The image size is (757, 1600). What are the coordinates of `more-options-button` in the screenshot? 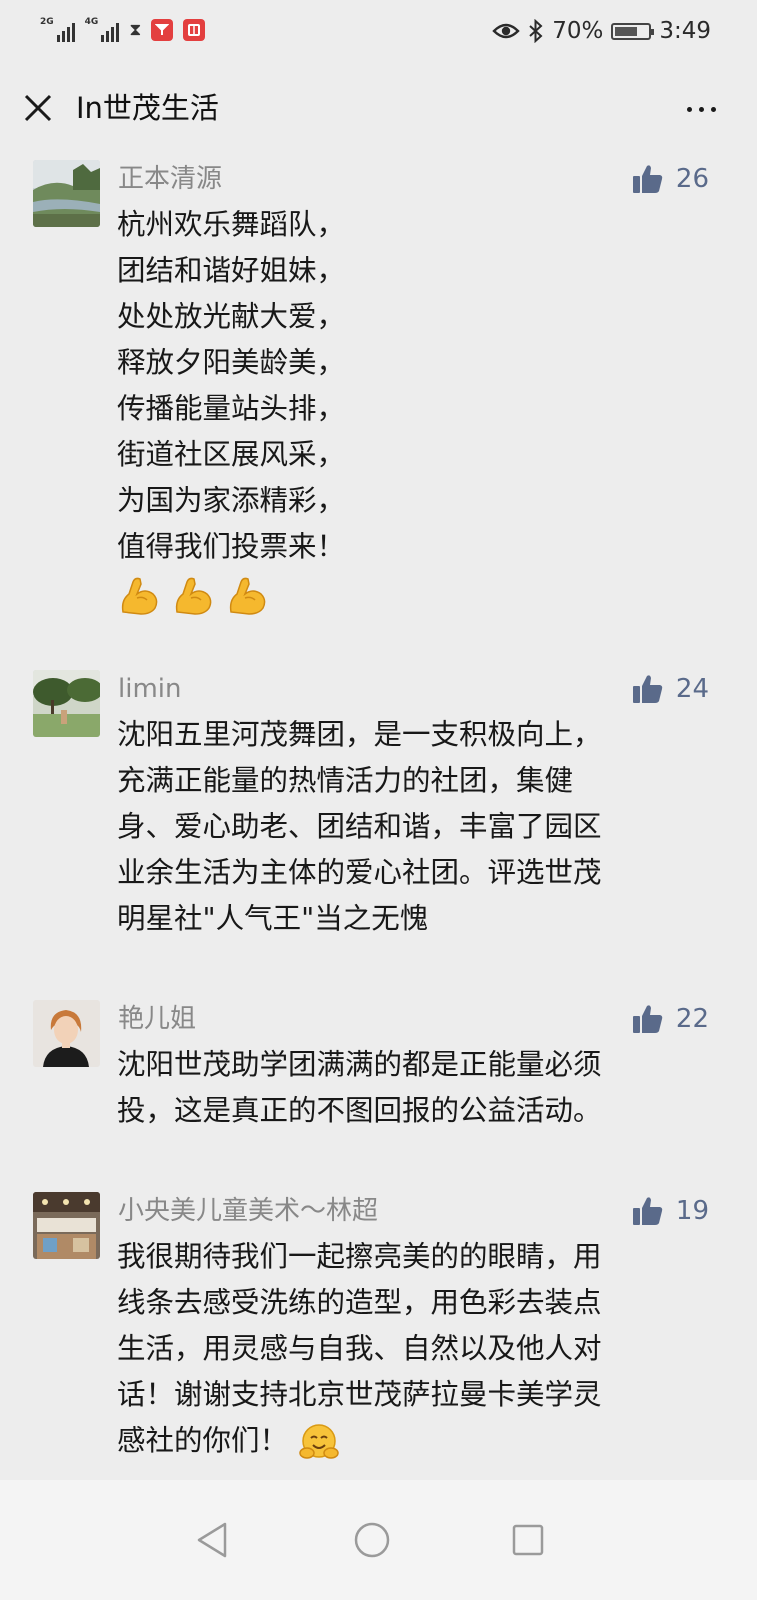 It's located at (701, 109).